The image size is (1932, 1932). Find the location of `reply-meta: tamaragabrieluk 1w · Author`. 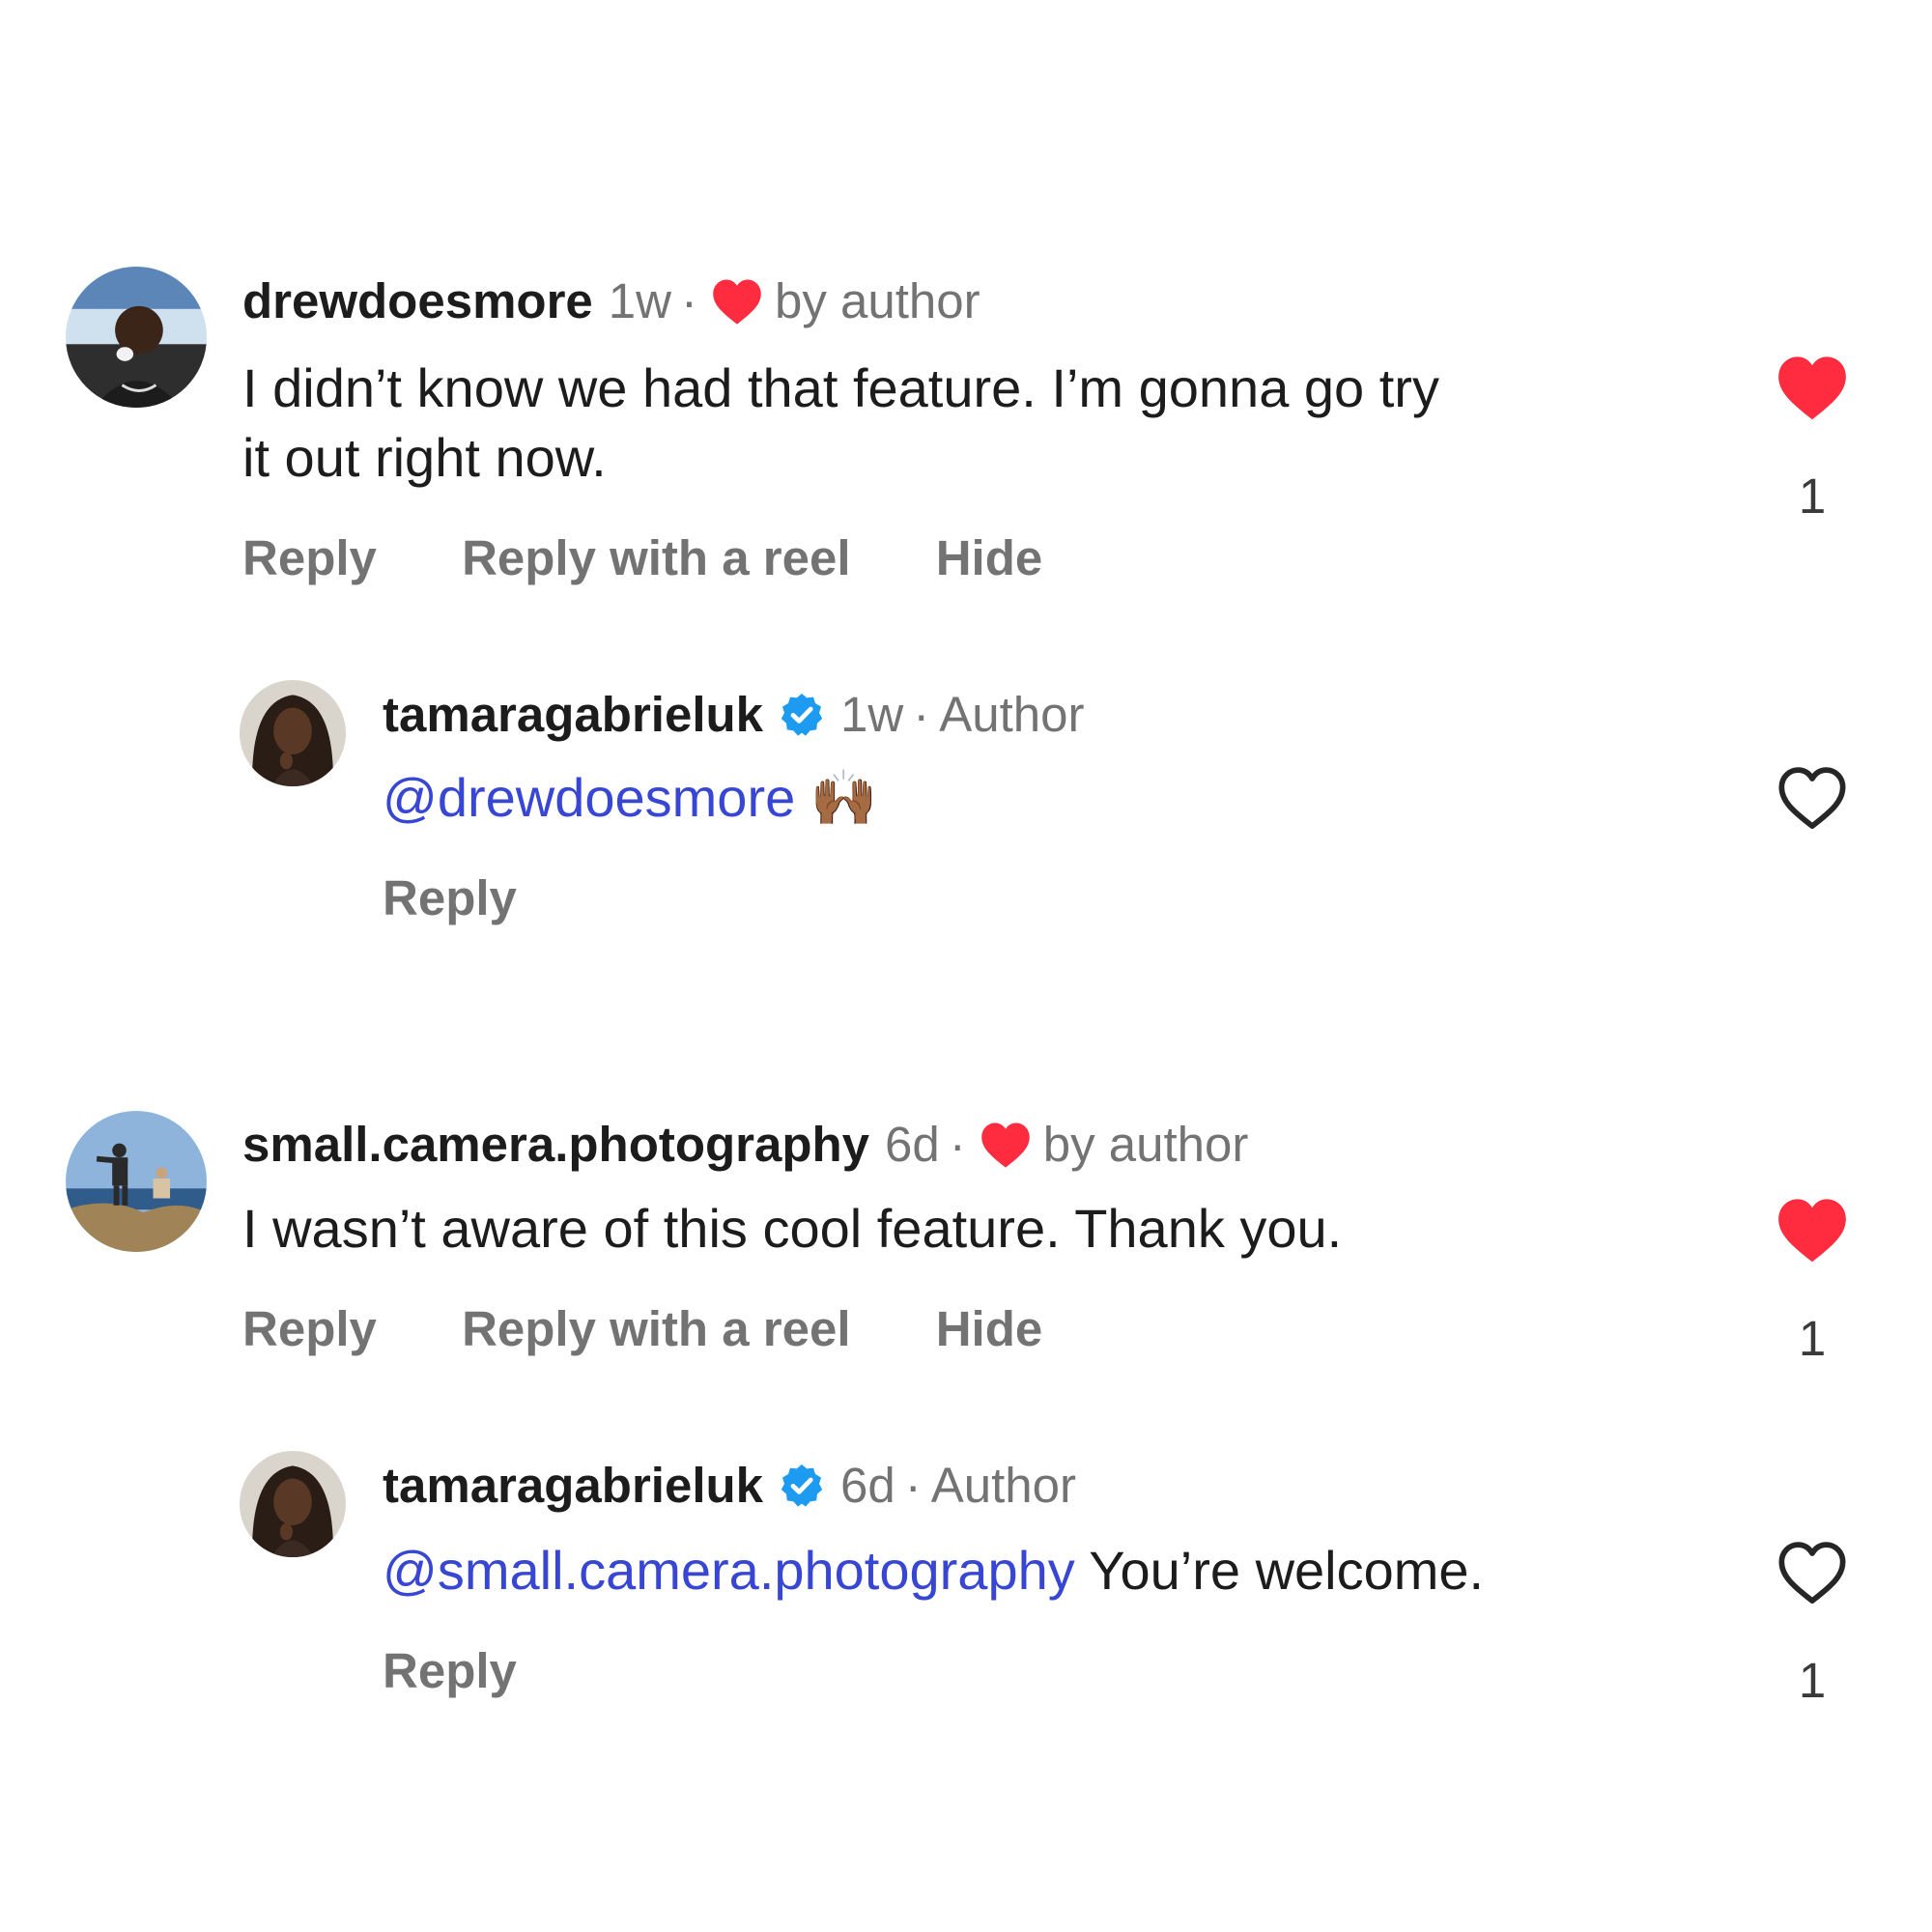

reply-meta: tamaragabrieluk 1w · Author is located at coordinates (733, 715).